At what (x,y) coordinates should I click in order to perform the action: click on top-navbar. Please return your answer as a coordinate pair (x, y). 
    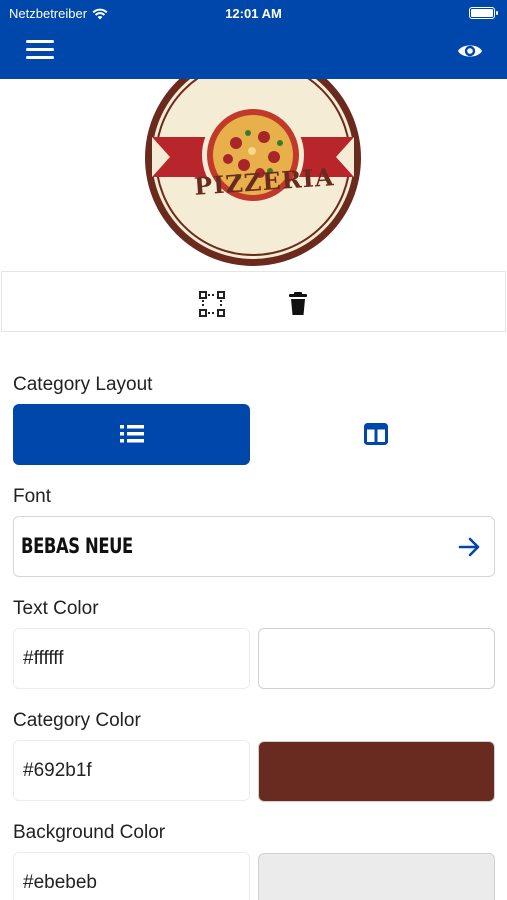
    Looking at the image, I should click on (253, 53).